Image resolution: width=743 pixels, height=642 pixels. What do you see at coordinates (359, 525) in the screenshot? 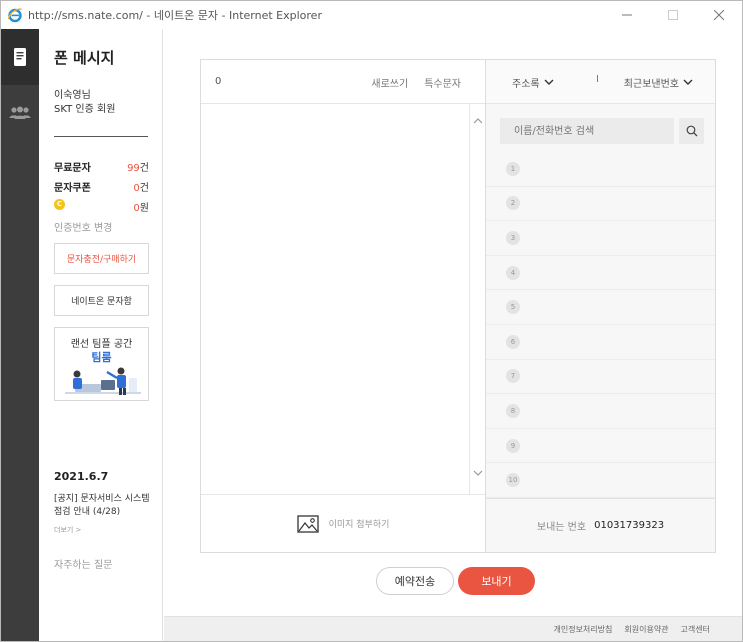
I see `attach-image-label: 이미지 첨부하기` at bounding box center [359, 525].